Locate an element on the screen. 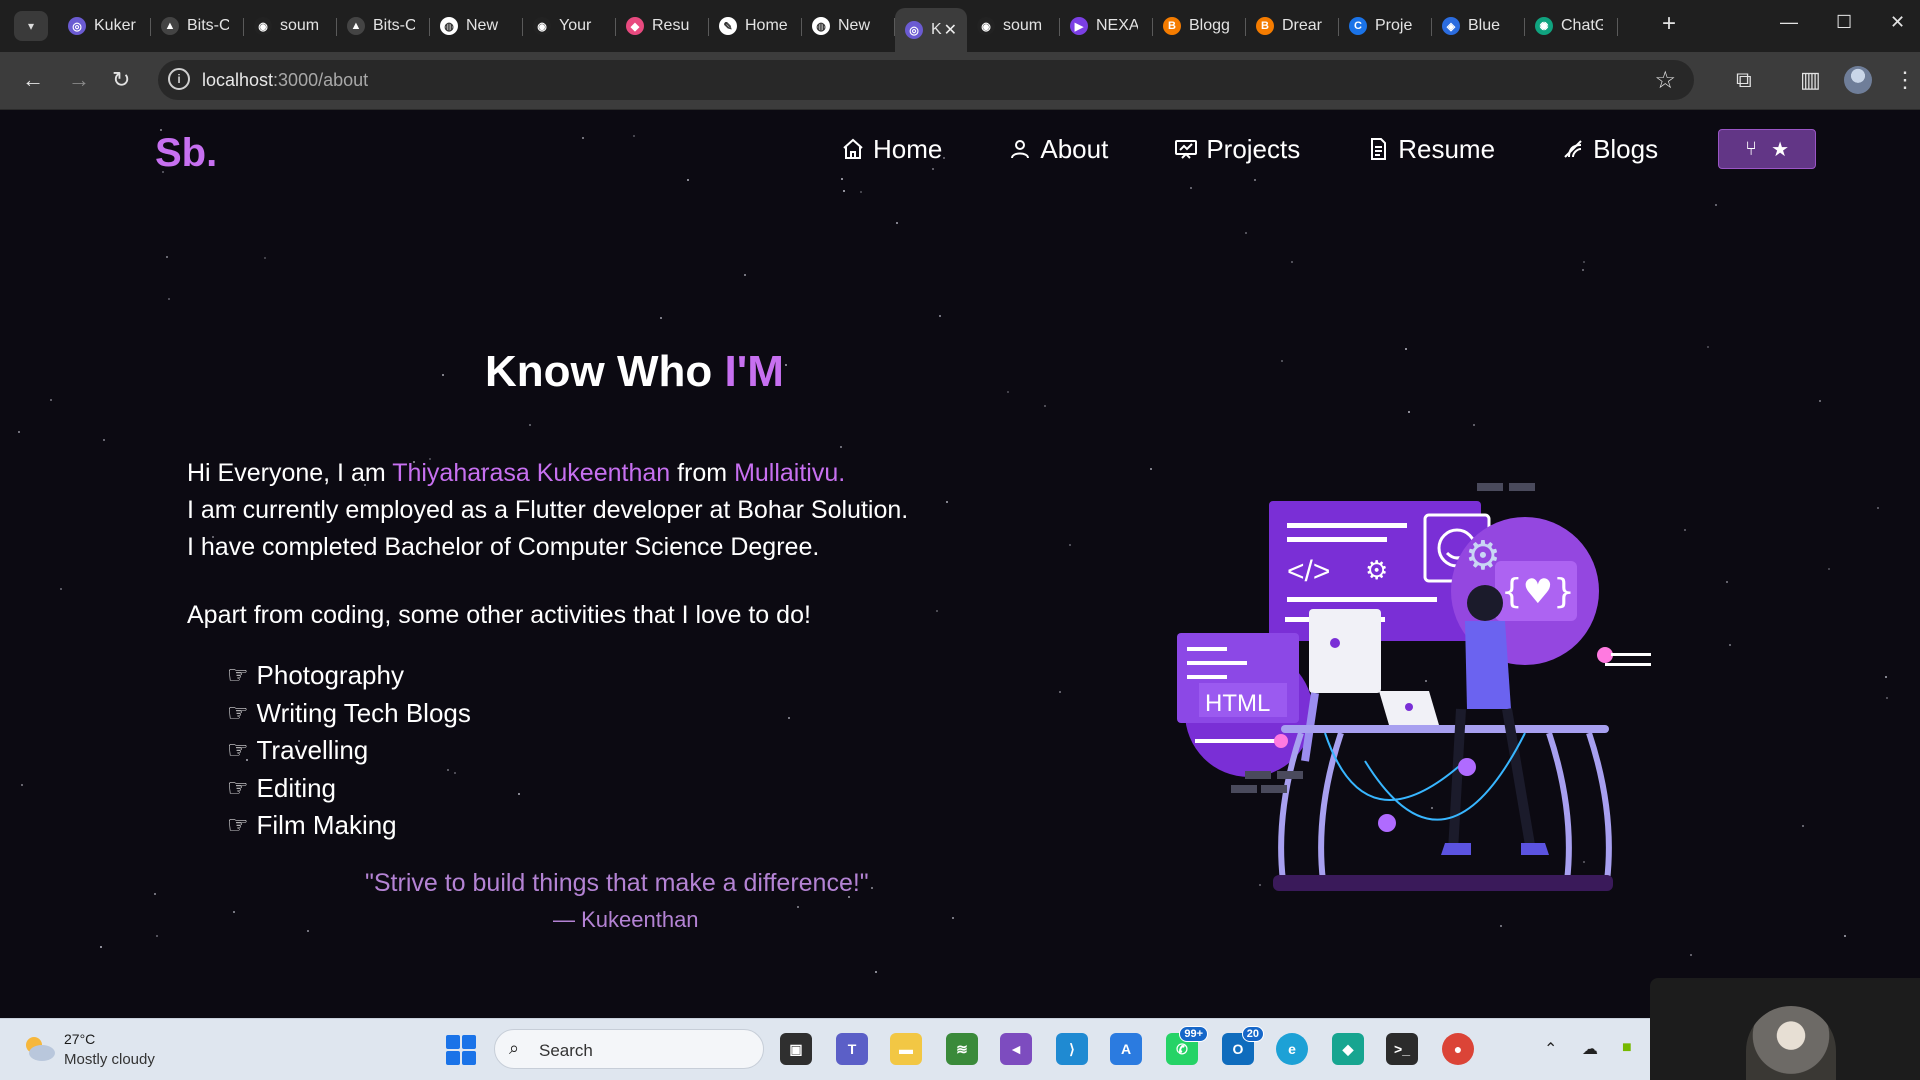 This screenshot has height=1080, width=1920. outlook-badge: 20 is located at coordinates (1252, 1034).